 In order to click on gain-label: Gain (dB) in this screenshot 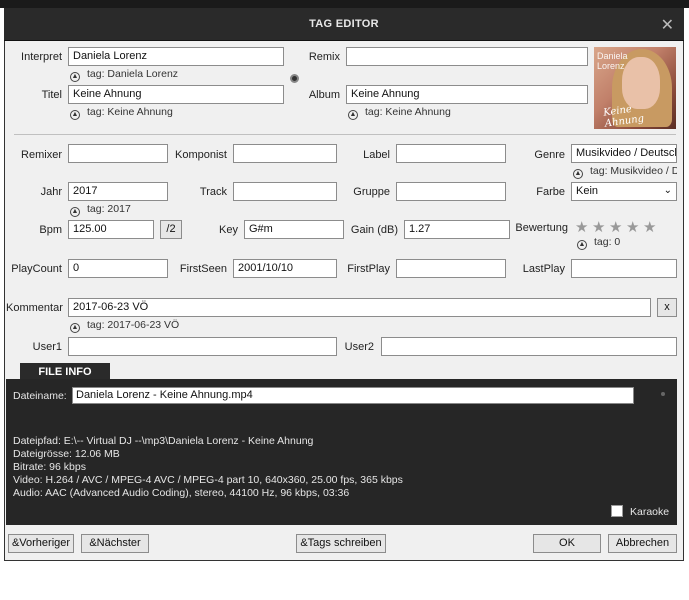, I will do `click(374, 230)`.